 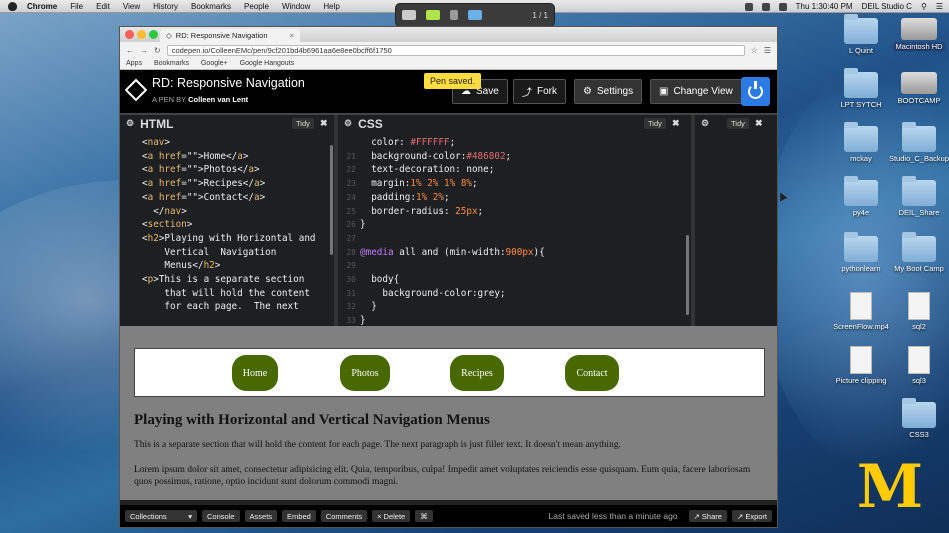 I want to click on menu-help: Help, so click(x=331, y=6).